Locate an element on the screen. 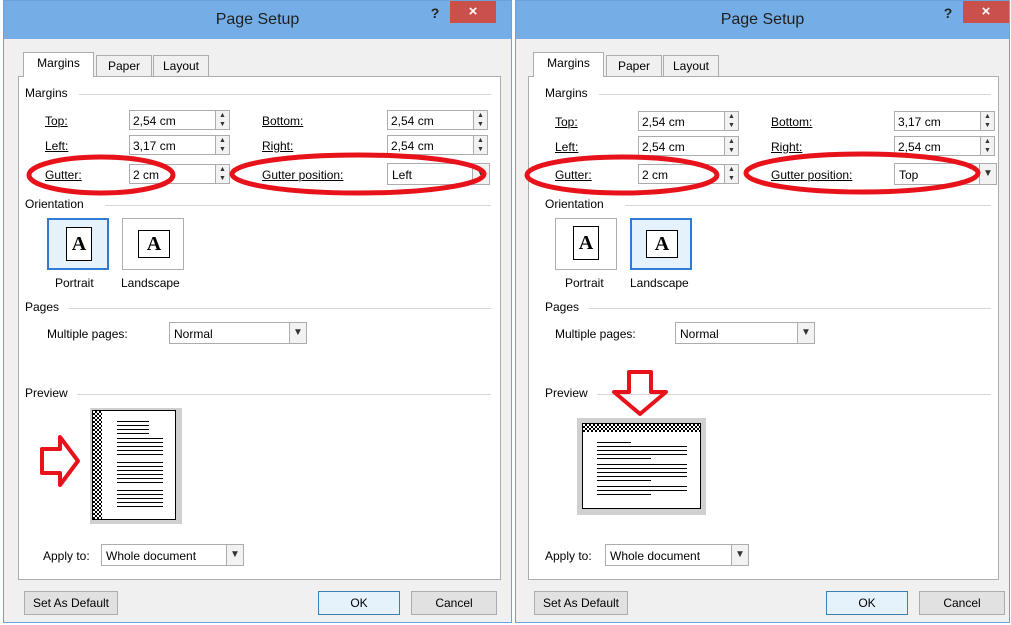 The image size is (1011, 625). top-margin-value: 2,54 cm is located at coordinates (154, 121).